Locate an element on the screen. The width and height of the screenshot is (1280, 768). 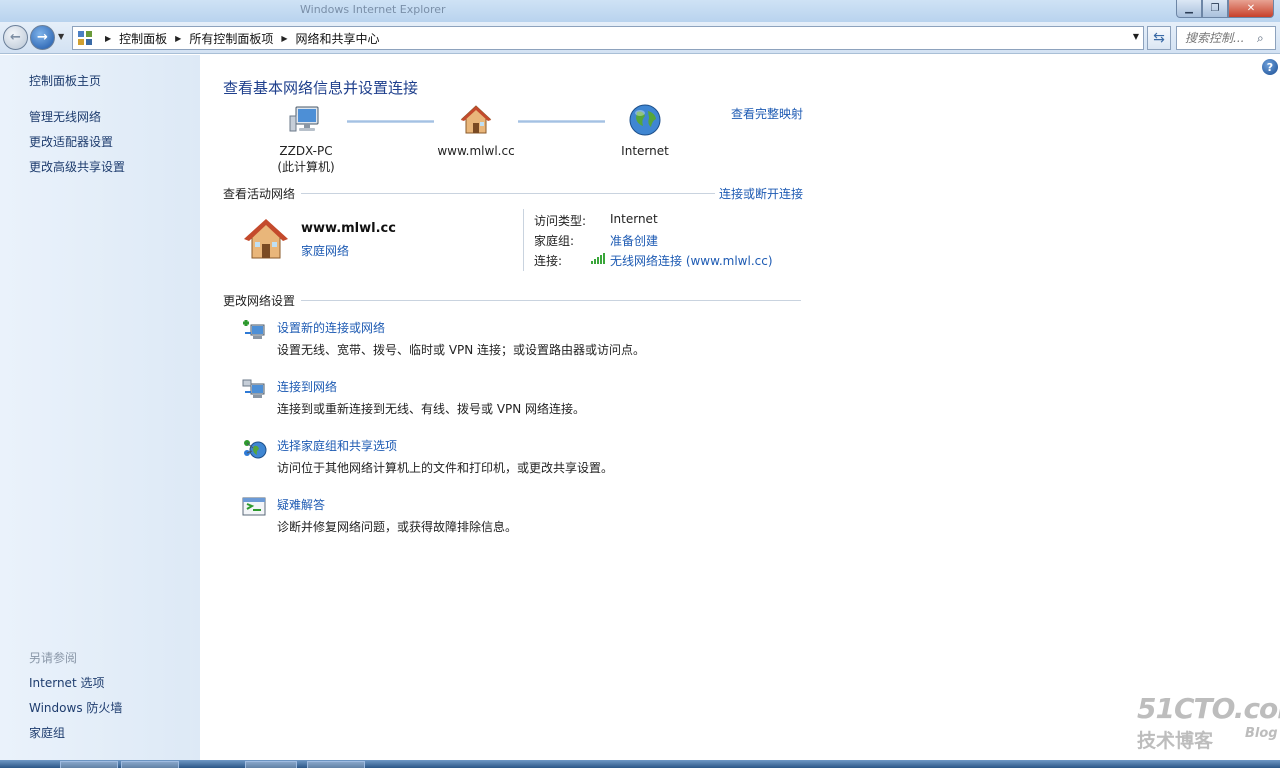
homegroup-sharing-icon is located at coordinates (254, 448).